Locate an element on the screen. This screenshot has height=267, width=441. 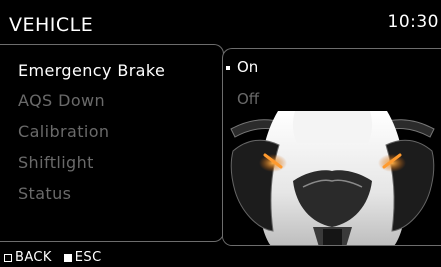
menu-item-status: Status is located at coordinates (44, 193).